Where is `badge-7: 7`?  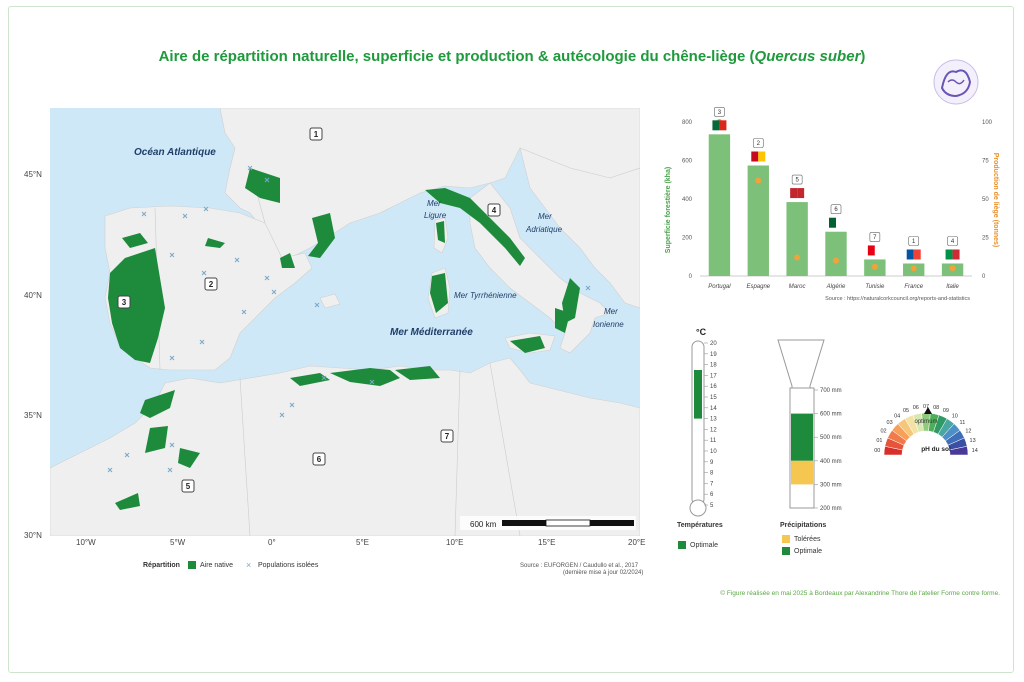 badge-7: 7 is located at coordinates (447, 436).